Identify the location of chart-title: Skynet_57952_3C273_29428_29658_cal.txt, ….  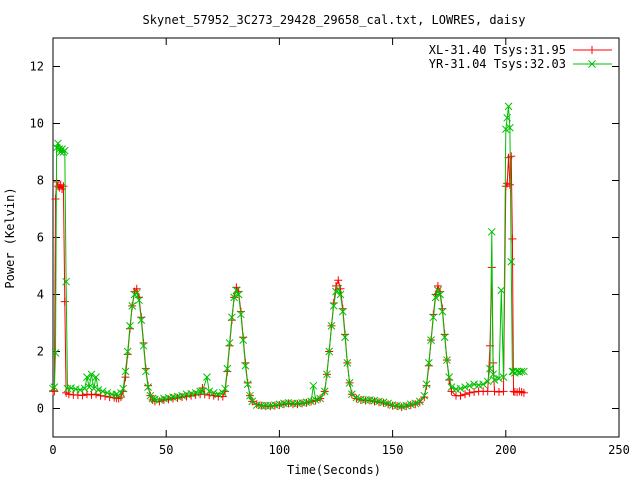
(334, 20).